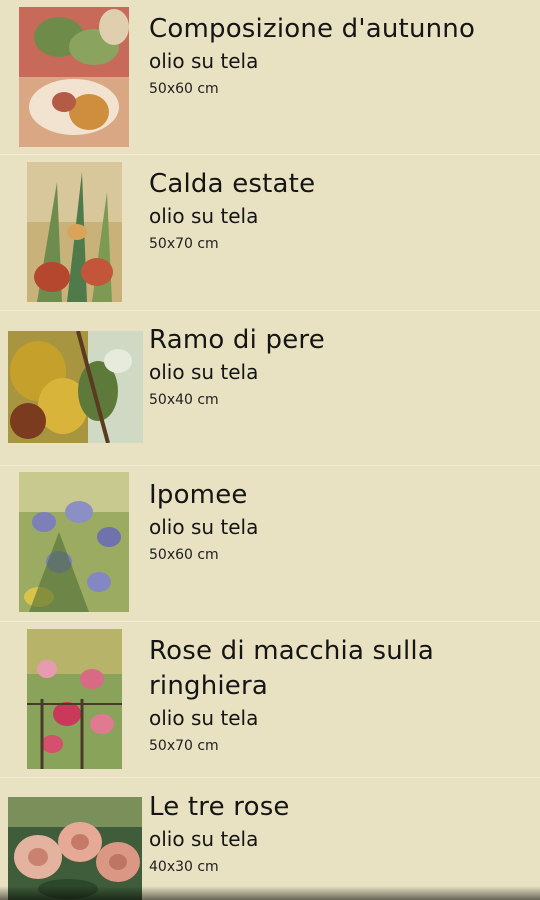 This screenshot has height=900, width=540. What do you see at coordinates (184, 400) in the screenshot?
I see `artwork-size: 50x40 cm` at bounding box center [184, 400].